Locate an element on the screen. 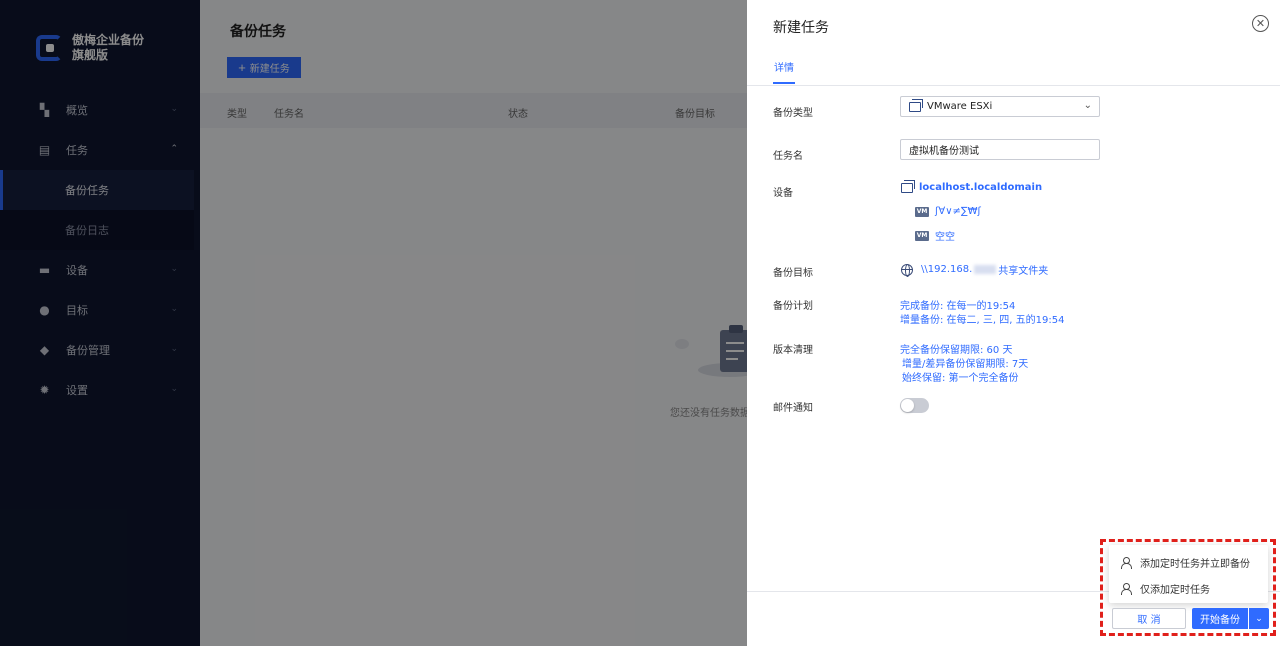  cleanup-full: 完全备份保留期限: 60 天 is located at coordinates (956, 348).